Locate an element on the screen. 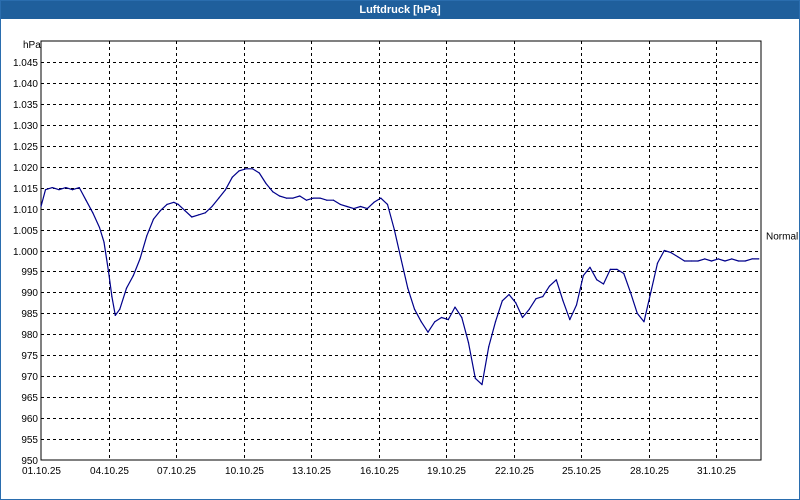 The image size is (800, 500). y-tick-label: 1.010 is located at coordinates (25, 210).